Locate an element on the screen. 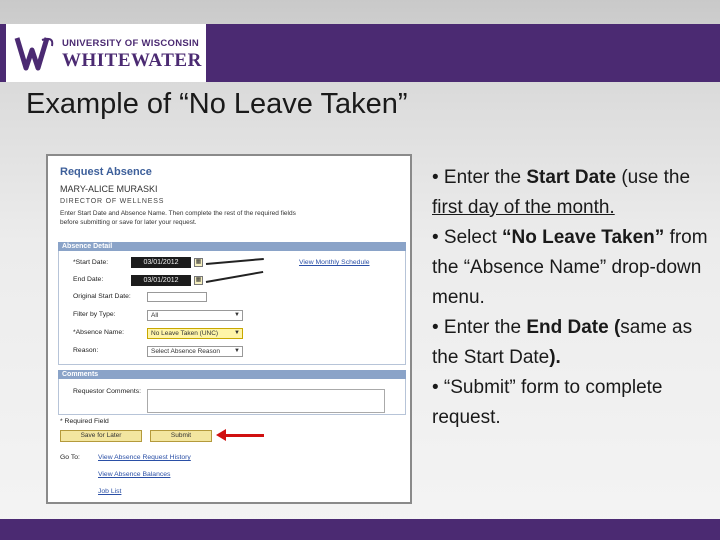  reason-value: Select Absence Reason is located at coordinates (186, 351).